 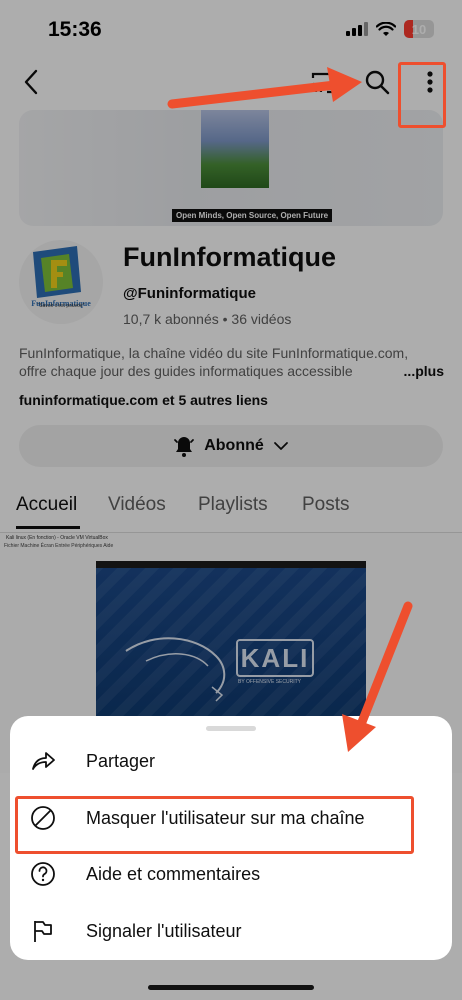 What do you see at coordinates (231, 728) in the screenshot?
I see `sheet-drag-handle` at bounding box center [231, 728].